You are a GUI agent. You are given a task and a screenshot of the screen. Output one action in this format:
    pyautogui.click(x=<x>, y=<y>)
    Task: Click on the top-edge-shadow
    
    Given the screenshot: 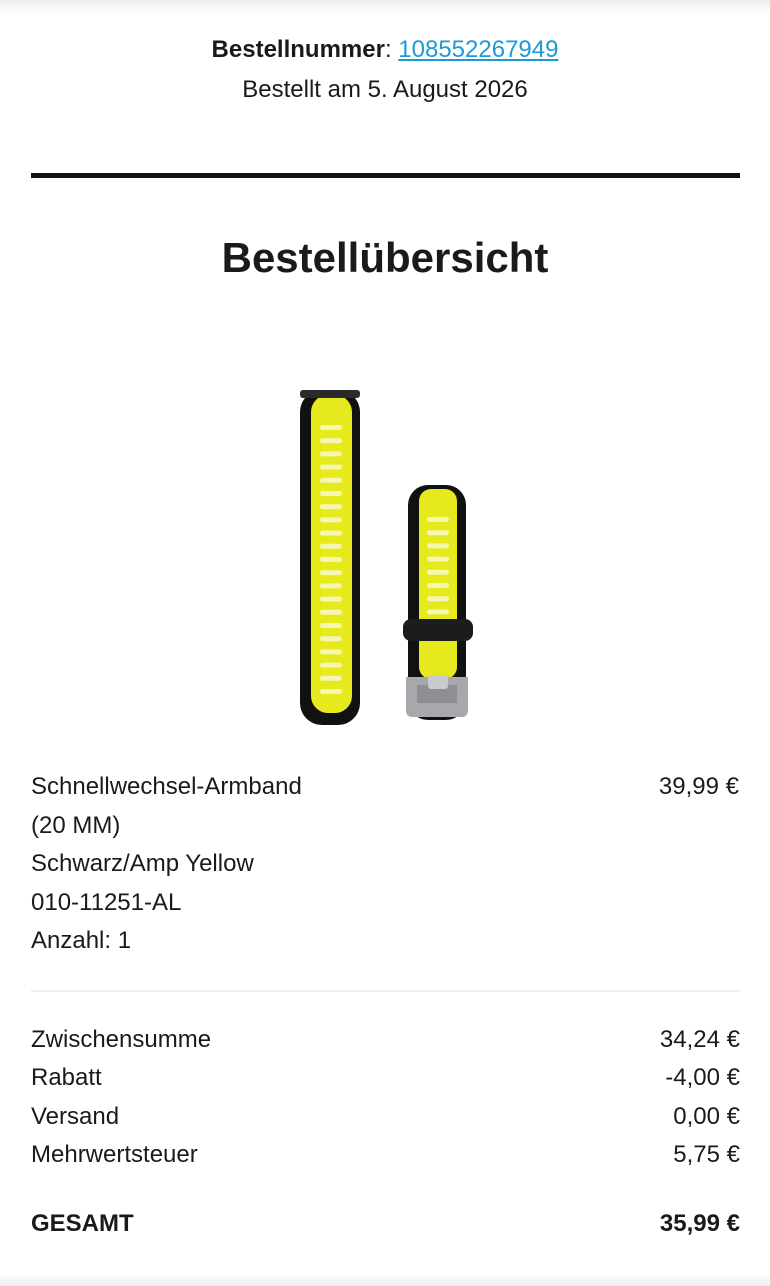 What is the action you would take?
    pyautogui.click(x=385, y=7)
    